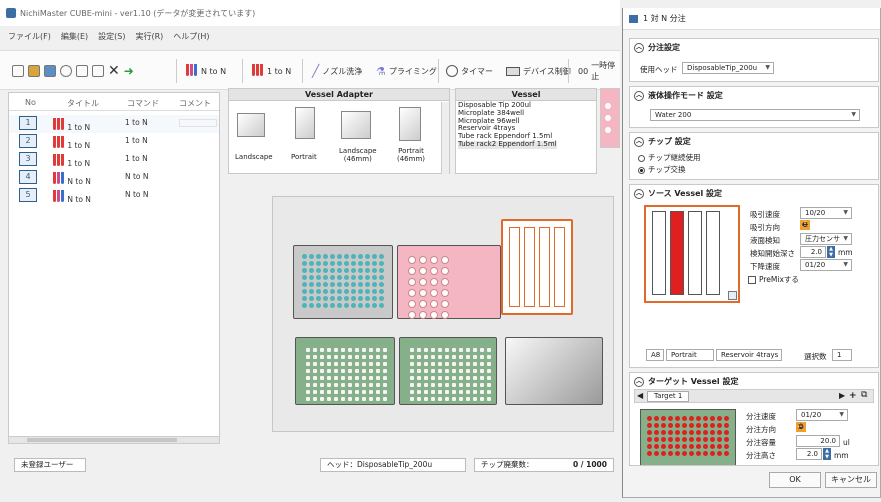  I want to click on deck-slot-microplate-96-b, so click(448, 371).